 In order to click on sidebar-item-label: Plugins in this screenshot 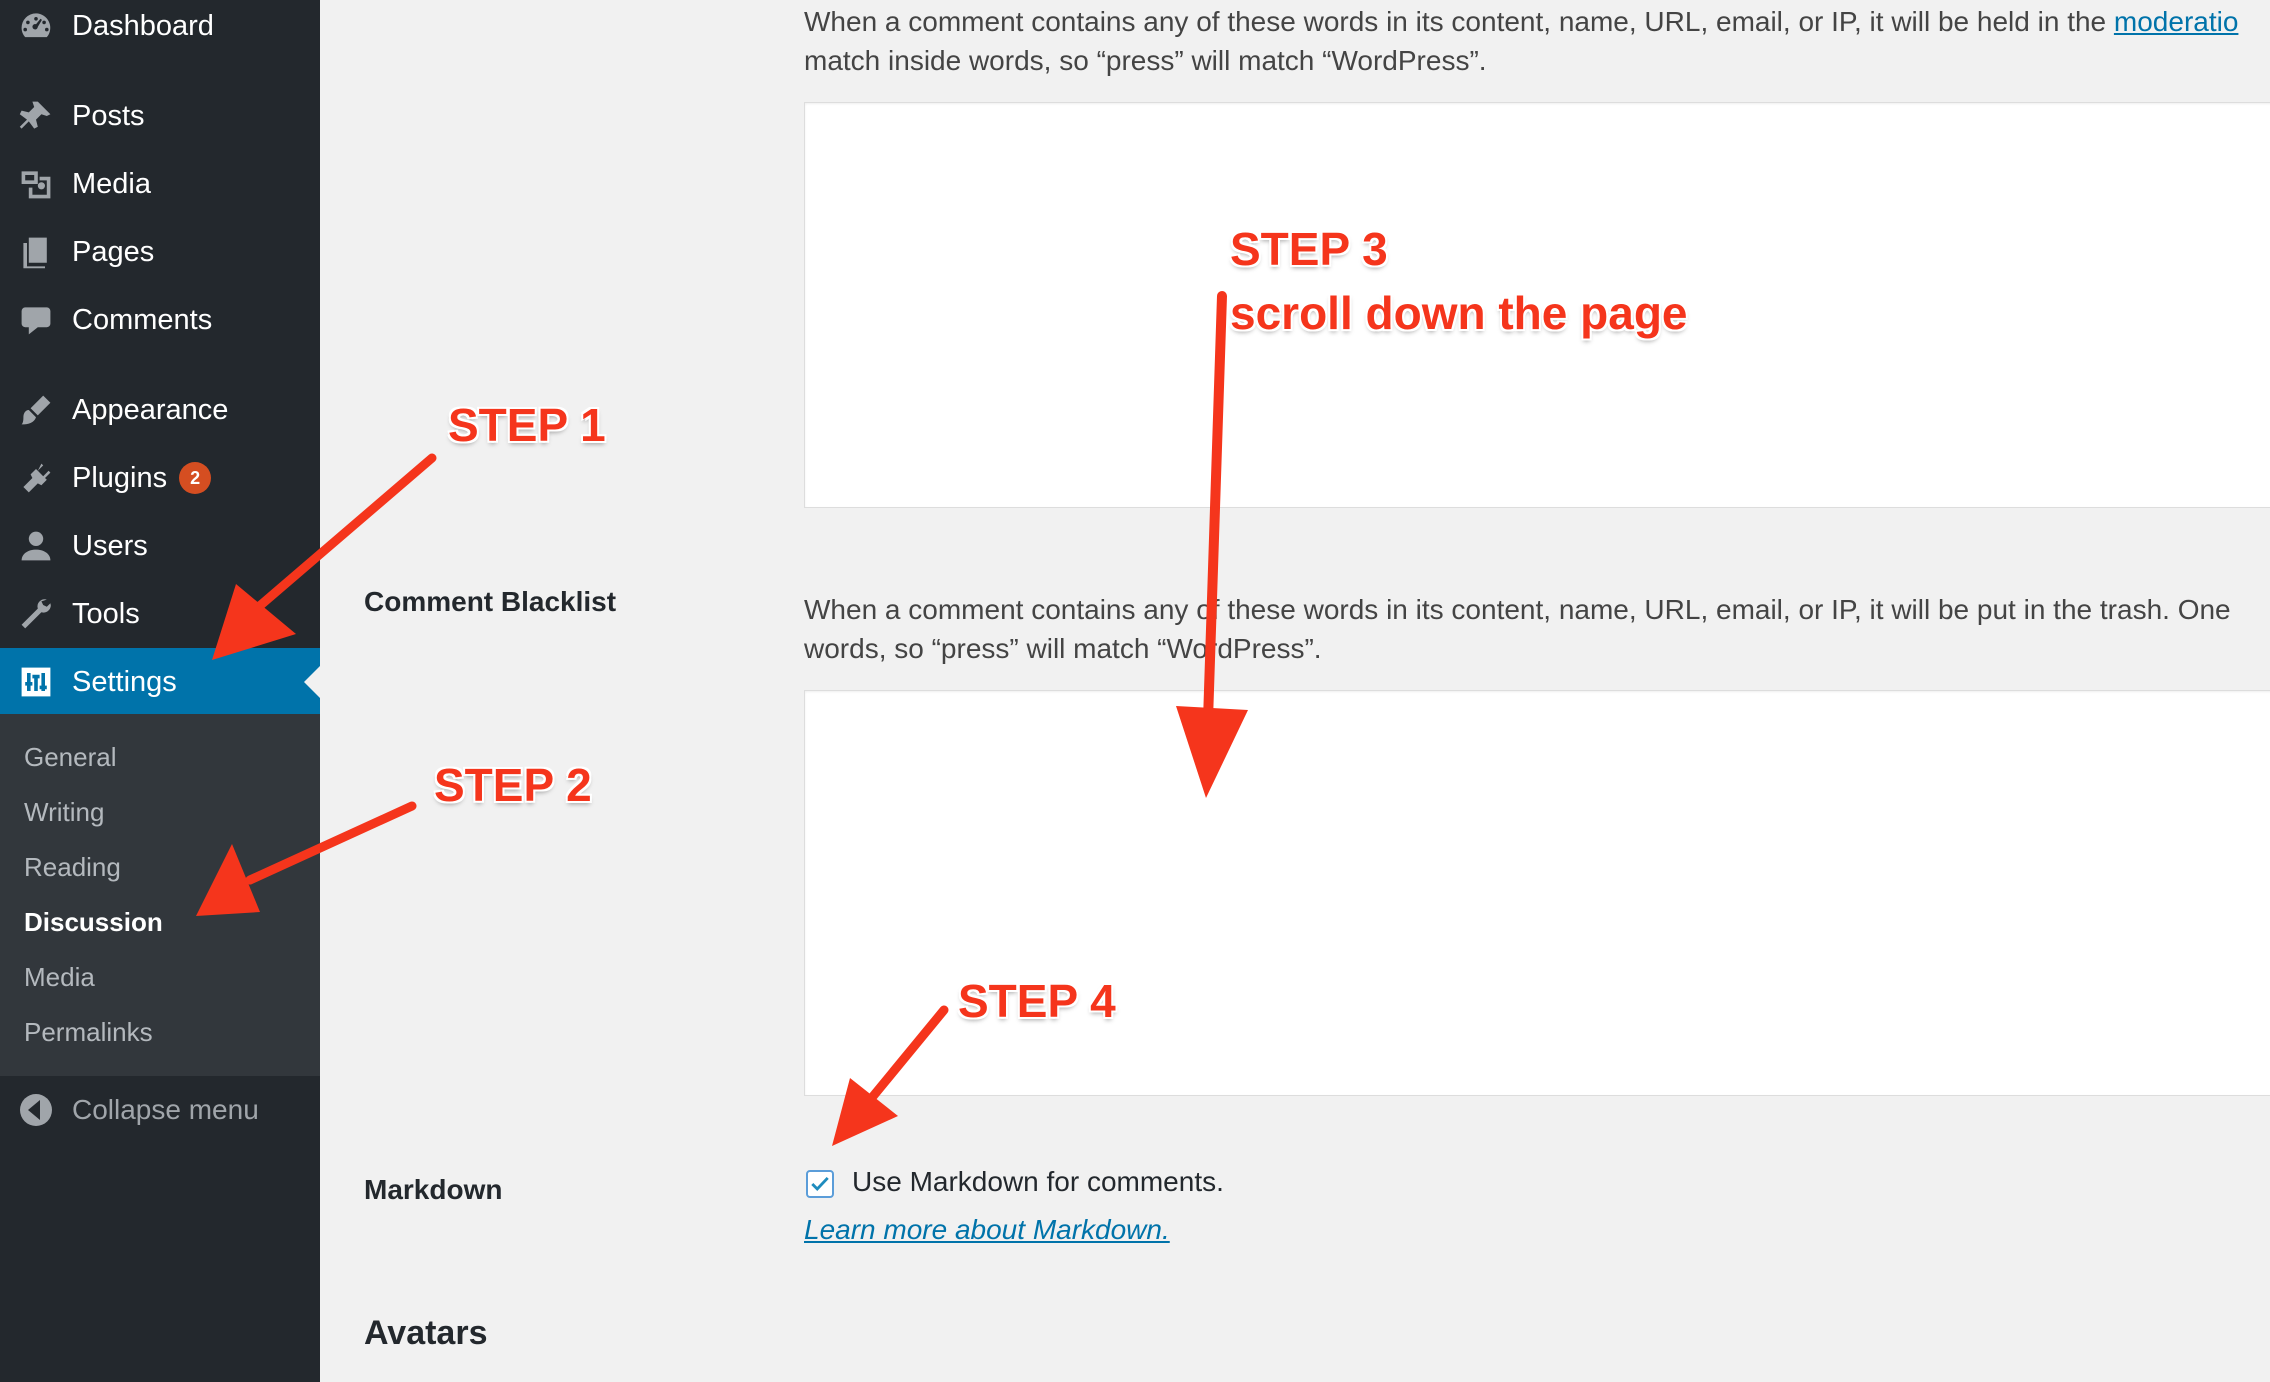, I will do `click(120, 477)`.